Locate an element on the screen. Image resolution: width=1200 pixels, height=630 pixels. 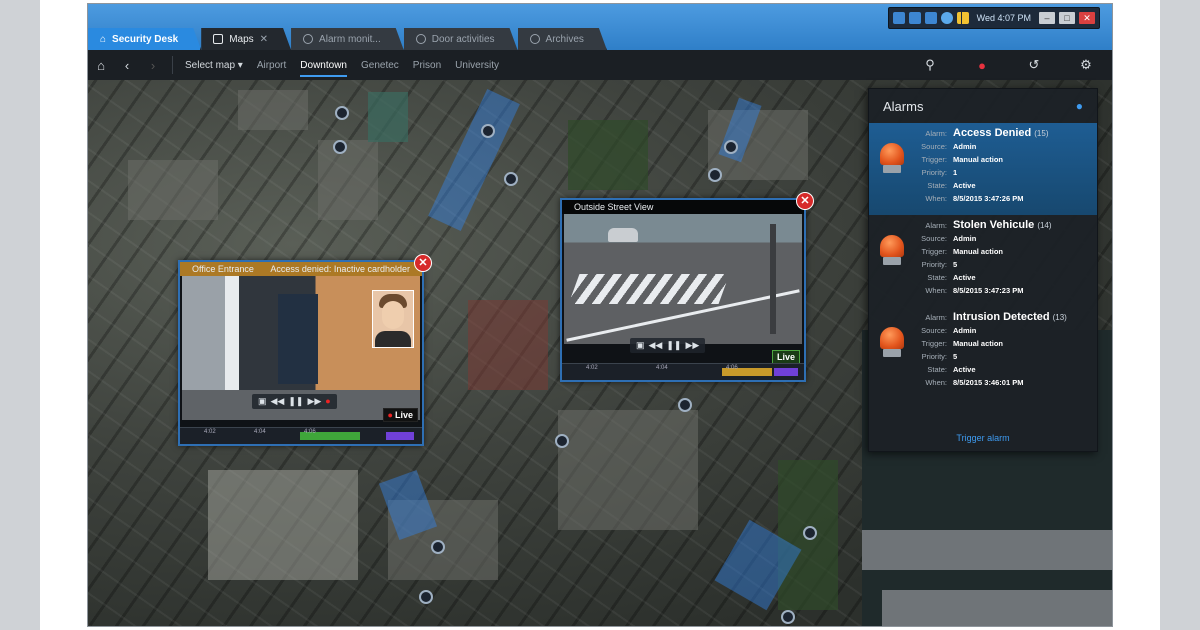
field-label: State: is located at coordinates (937, 277).